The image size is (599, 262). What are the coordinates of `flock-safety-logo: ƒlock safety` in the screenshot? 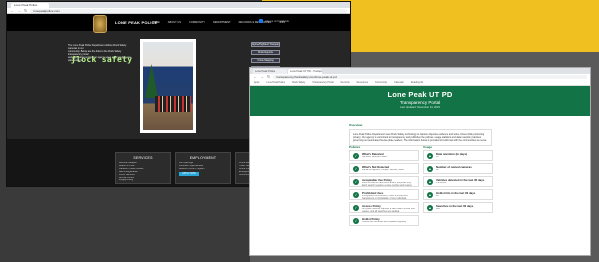 It's located at (101, 59).